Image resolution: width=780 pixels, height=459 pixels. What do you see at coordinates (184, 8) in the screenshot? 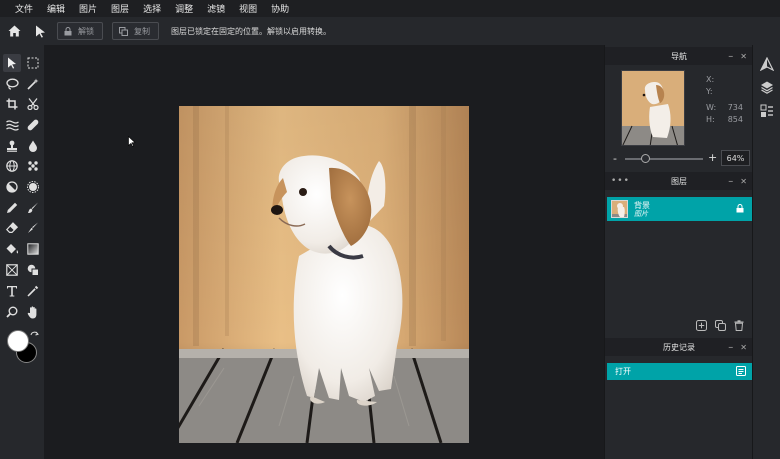
I see `menu-adjust: 调整` at bounding box center [184, 8].